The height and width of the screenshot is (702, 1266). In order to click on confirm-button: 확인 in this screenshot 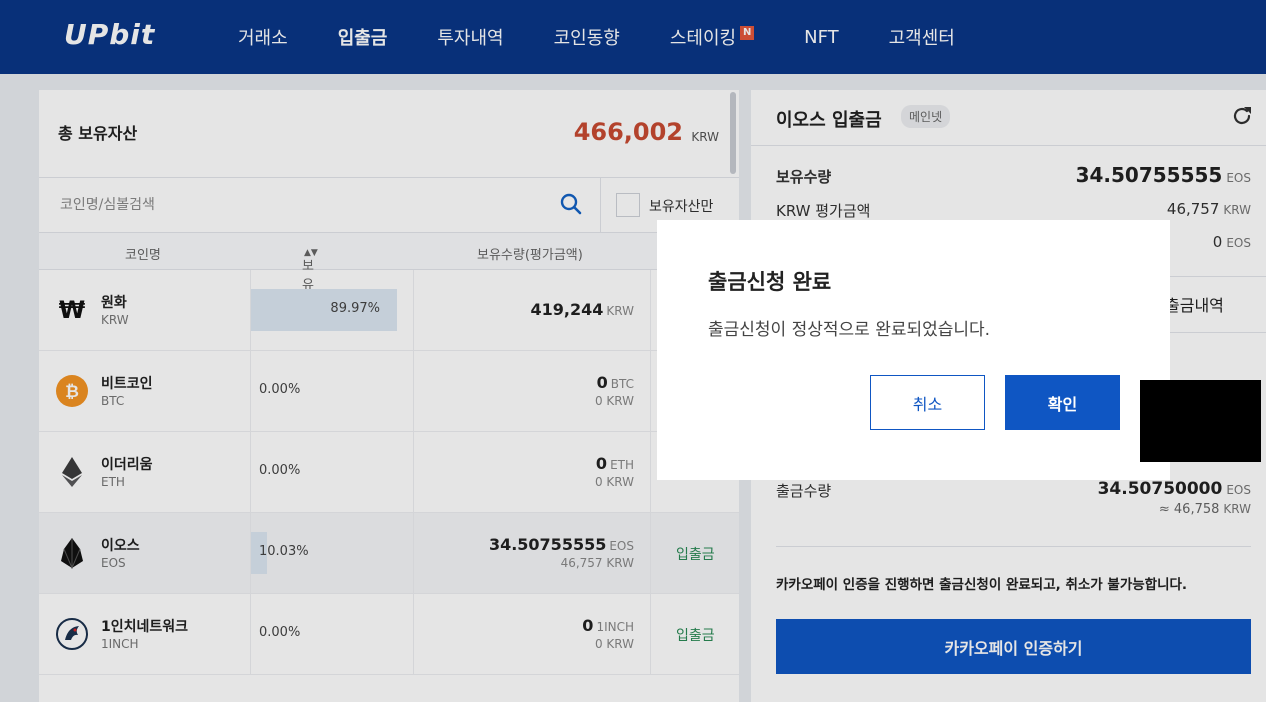, I will do `click(1062, 402)`.